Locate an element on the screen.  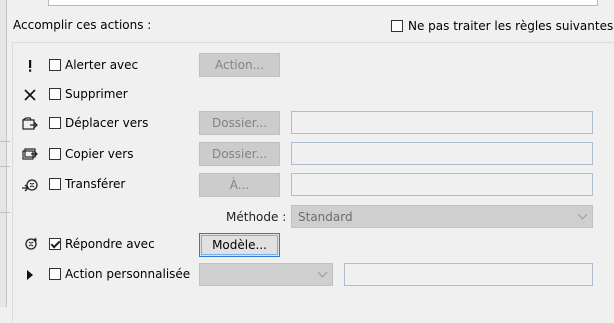
forward-to-field is located at coordinates (442, 184).